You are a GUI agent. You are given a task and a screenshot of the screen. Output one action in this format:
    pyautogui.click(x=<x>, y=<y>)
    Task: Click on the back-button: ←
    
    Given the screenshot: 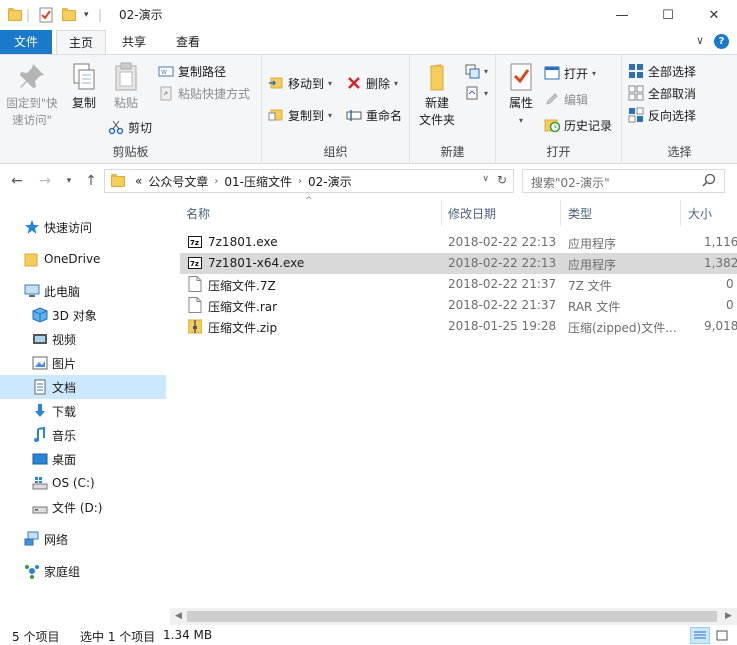 What is the action you would take?
    pyautogui.click(x=17, y=181)
    